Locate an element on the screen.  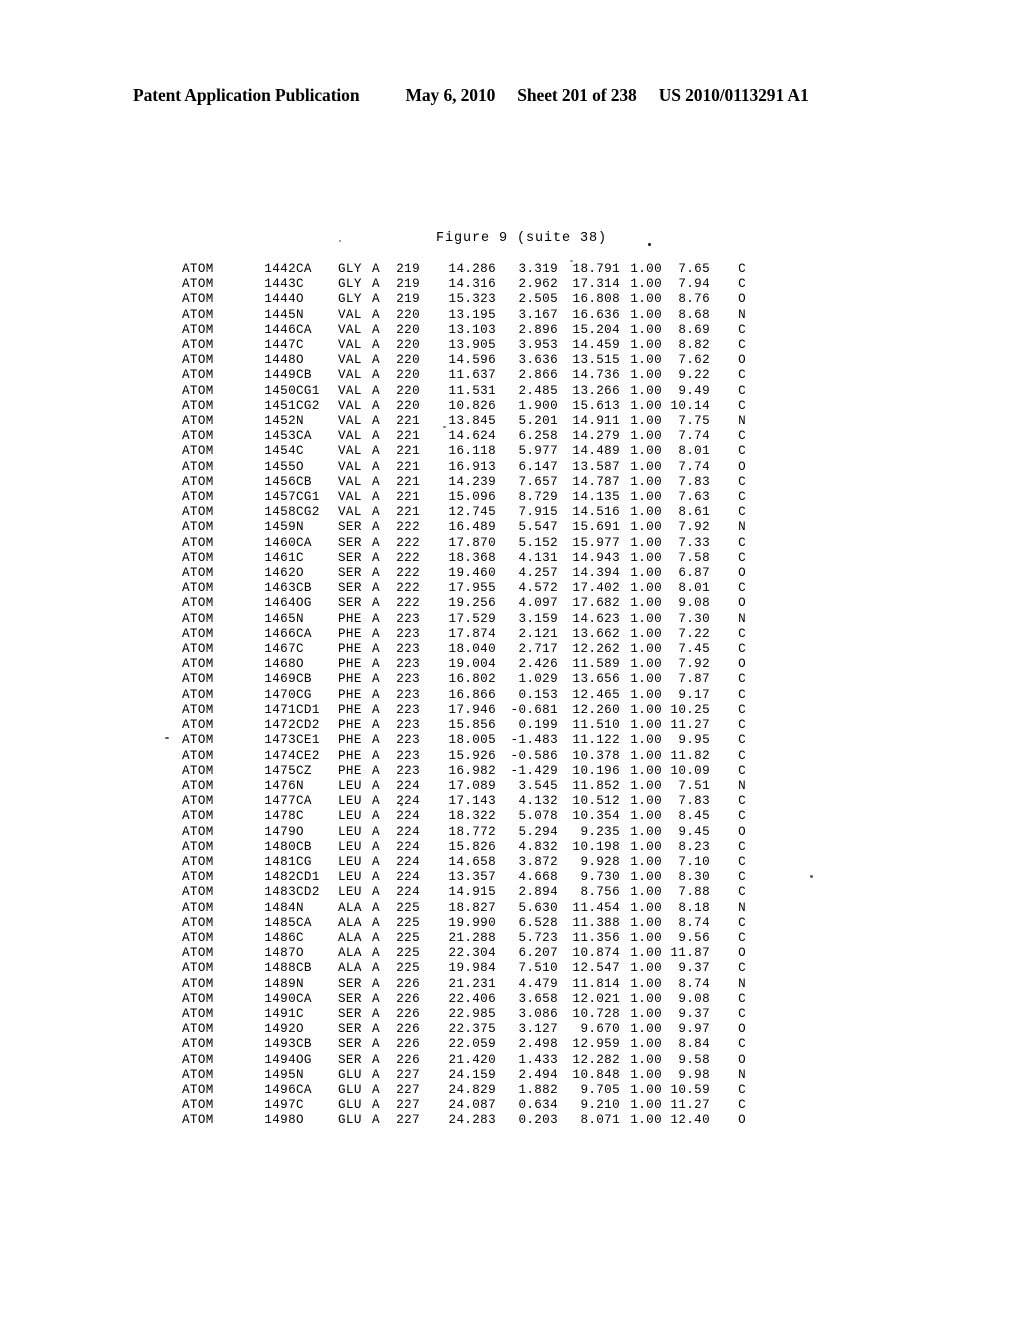
cell-x: 15.323 is located at coordinates (472, 299).